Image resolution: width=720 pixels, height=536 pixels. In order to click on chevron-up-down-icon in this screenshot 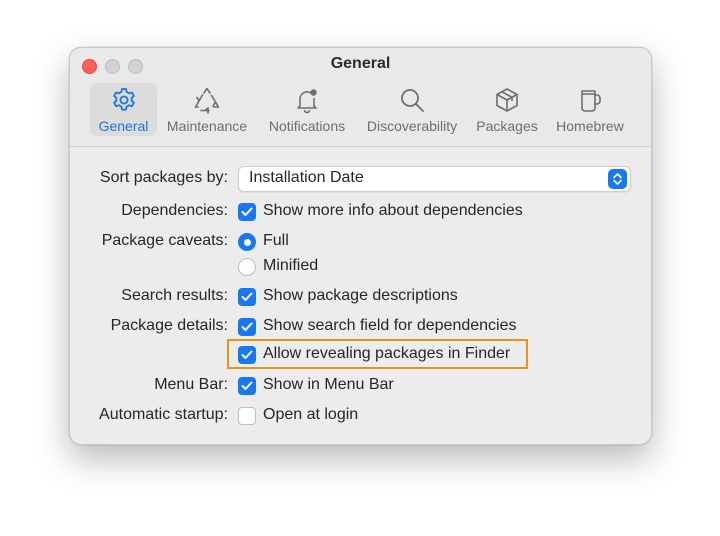, I will do `click(617, 179)`.